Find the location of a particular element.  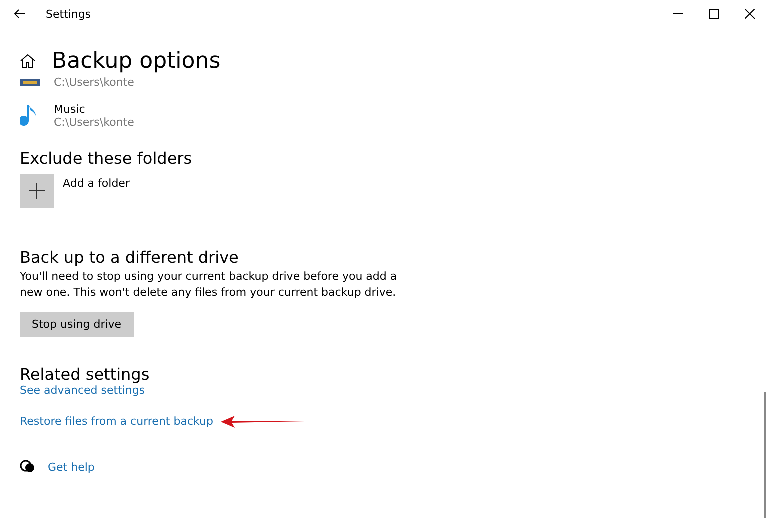

close-icon is located at coordinates (750, 14).